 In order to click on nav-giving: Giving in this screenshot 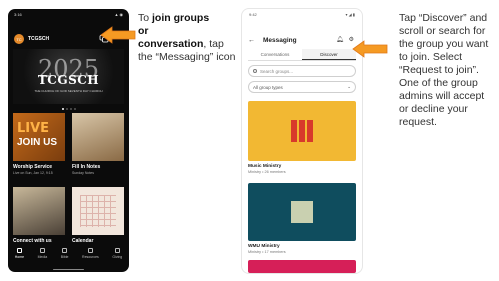, I will do `click(117, 257)`.